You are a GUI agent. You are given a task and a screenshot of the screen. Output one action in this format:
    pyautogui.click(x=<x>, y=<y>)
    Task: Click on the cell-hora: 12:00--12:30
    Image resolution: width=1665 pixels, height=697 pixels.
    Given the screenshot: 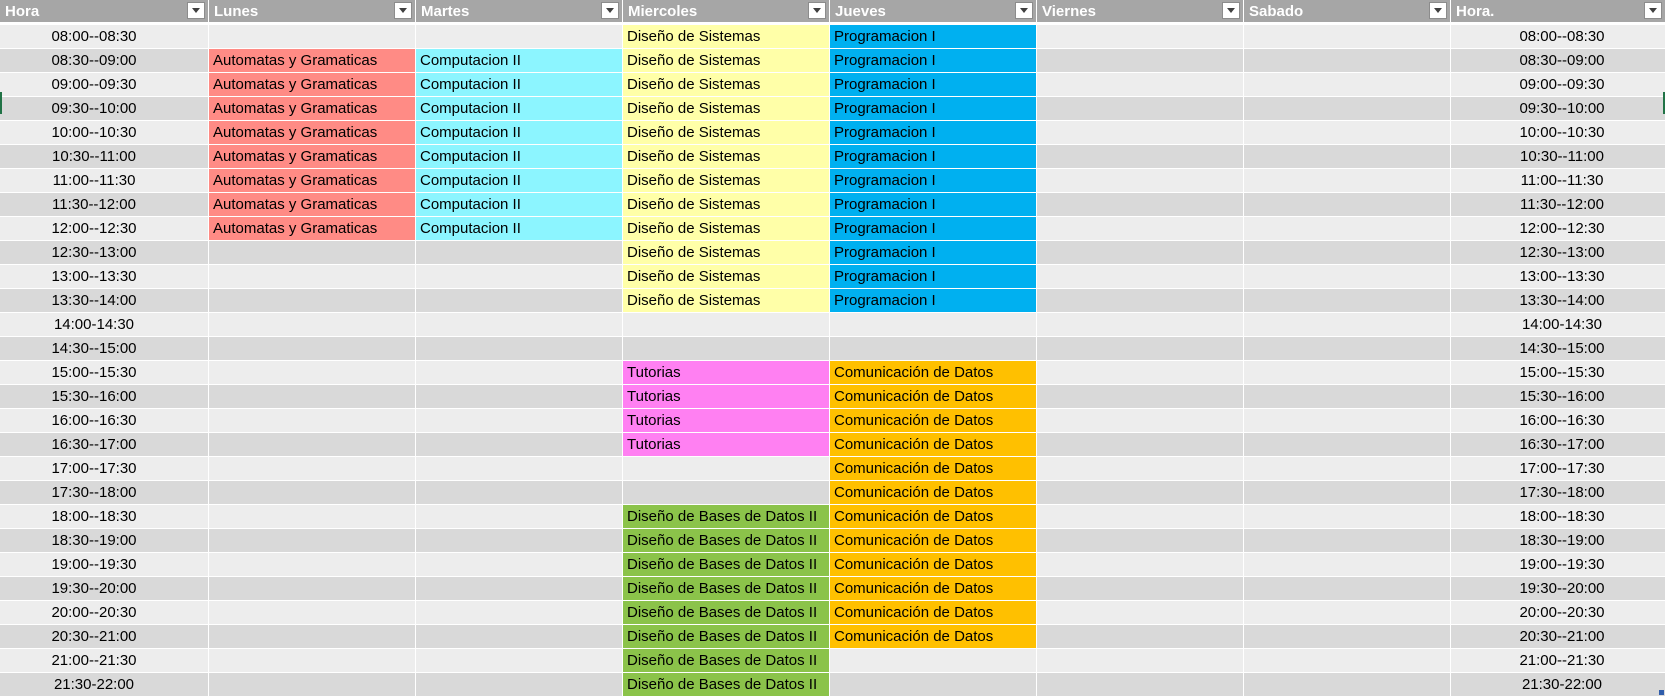 What is the action you would take?
    pyautogui.click(x=104, y=229)
    